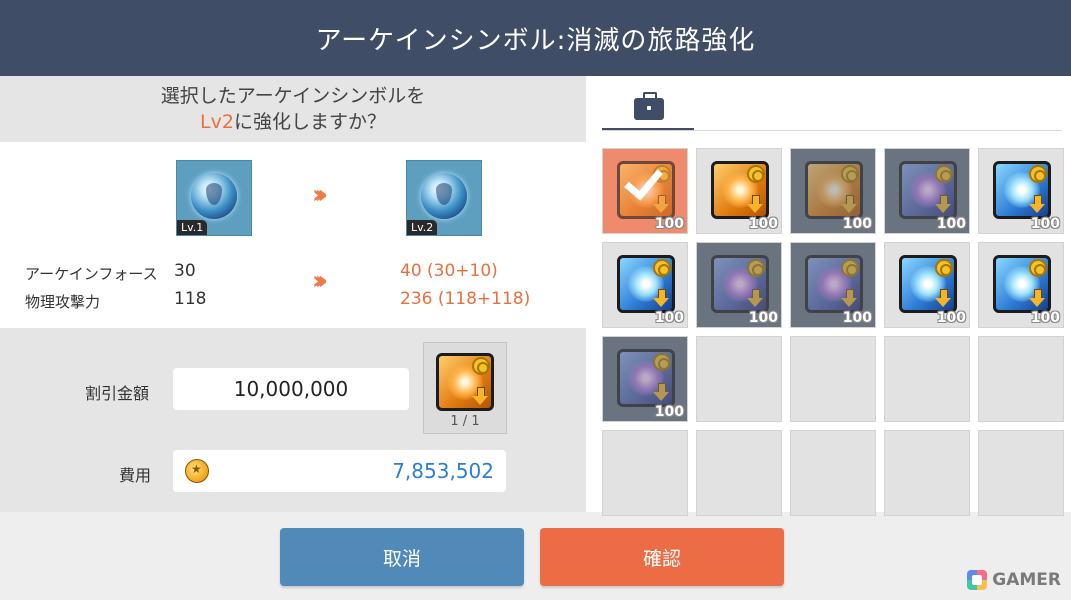 The width and height of the screenshot is (1071, 600). I want to click on cancel-button: 取消, so click(402, 557).